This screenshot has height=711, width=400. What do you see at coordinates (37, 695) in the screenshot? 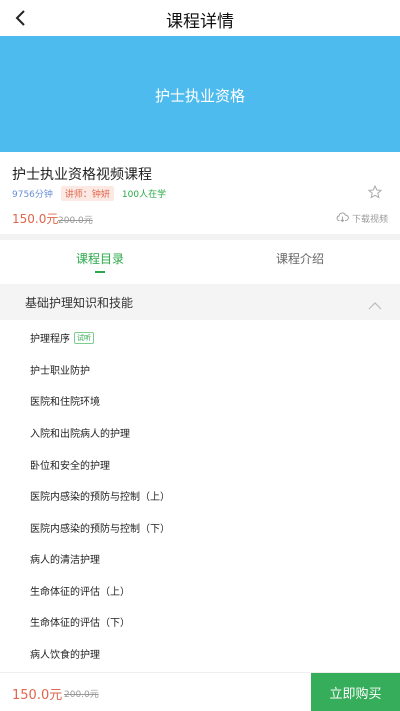
I see `footer-price: 150.0元` at bounding box center [37, 695].